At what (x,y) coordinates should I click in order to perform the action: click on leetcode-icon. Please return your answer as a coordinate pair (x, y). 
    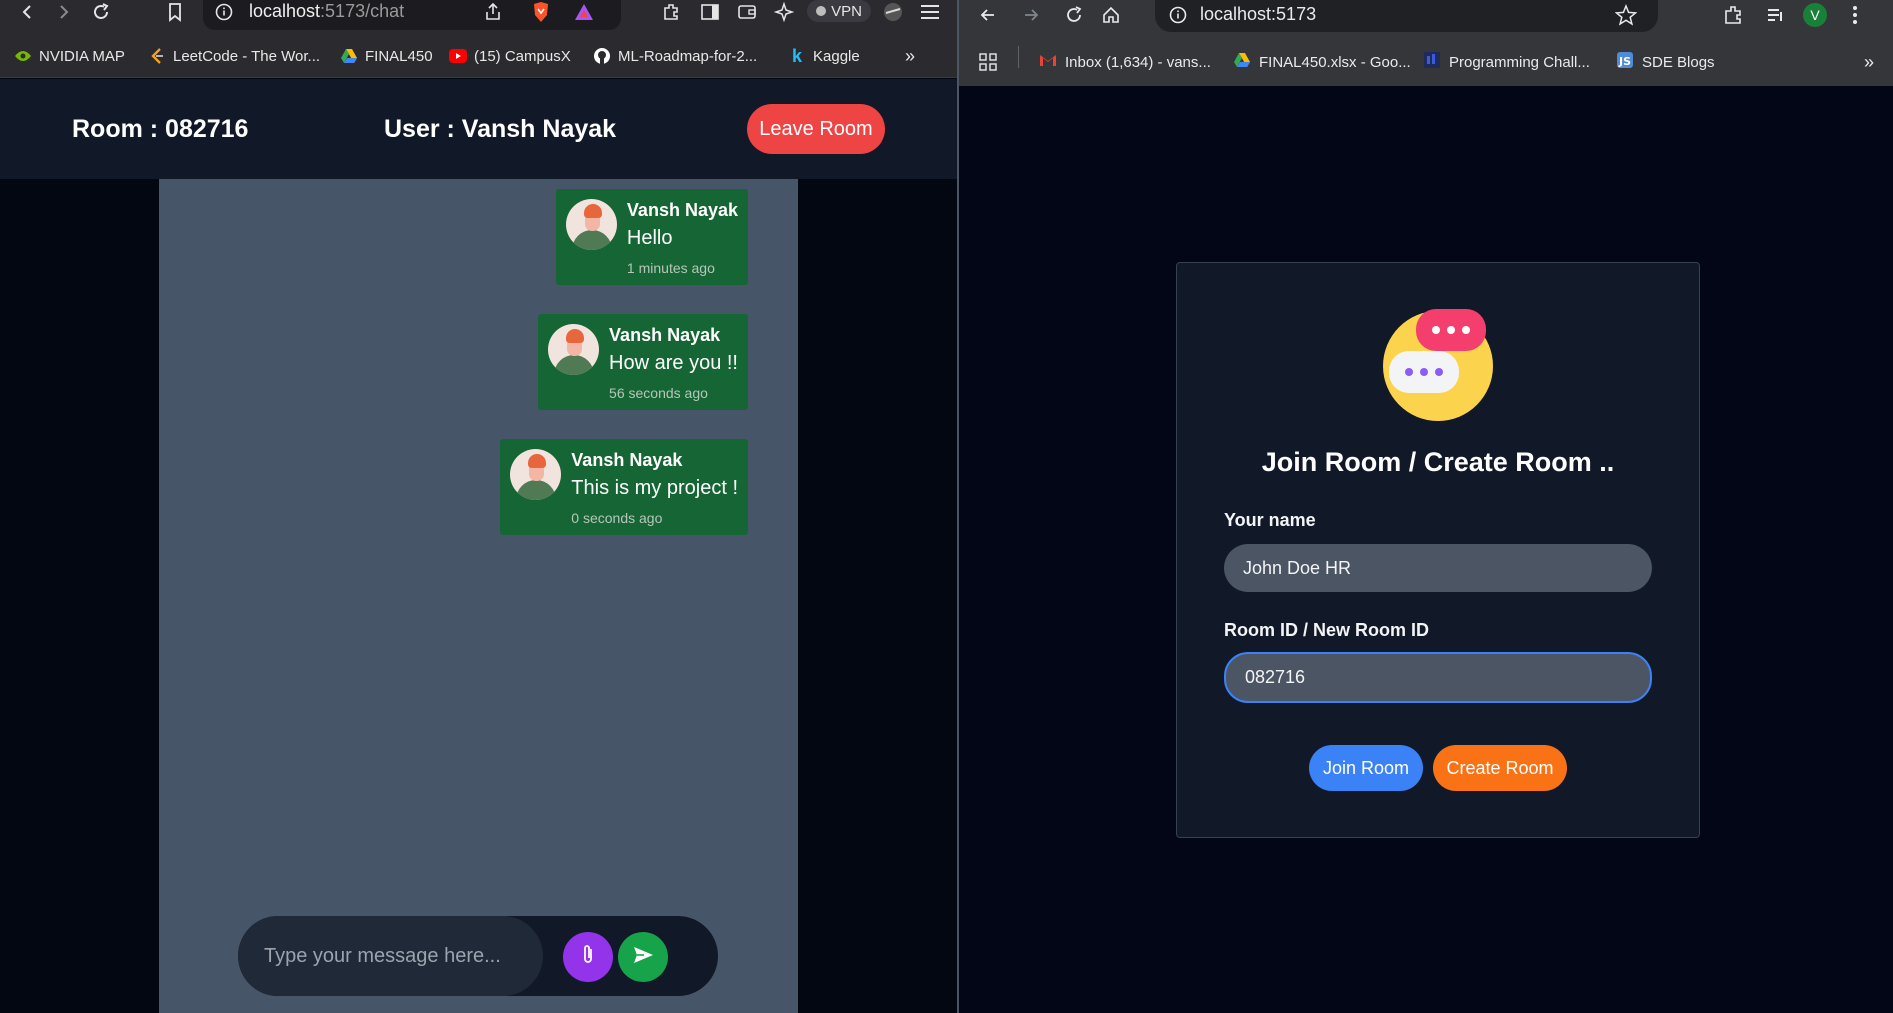
    Looking at the image, I should click on (157, 56).